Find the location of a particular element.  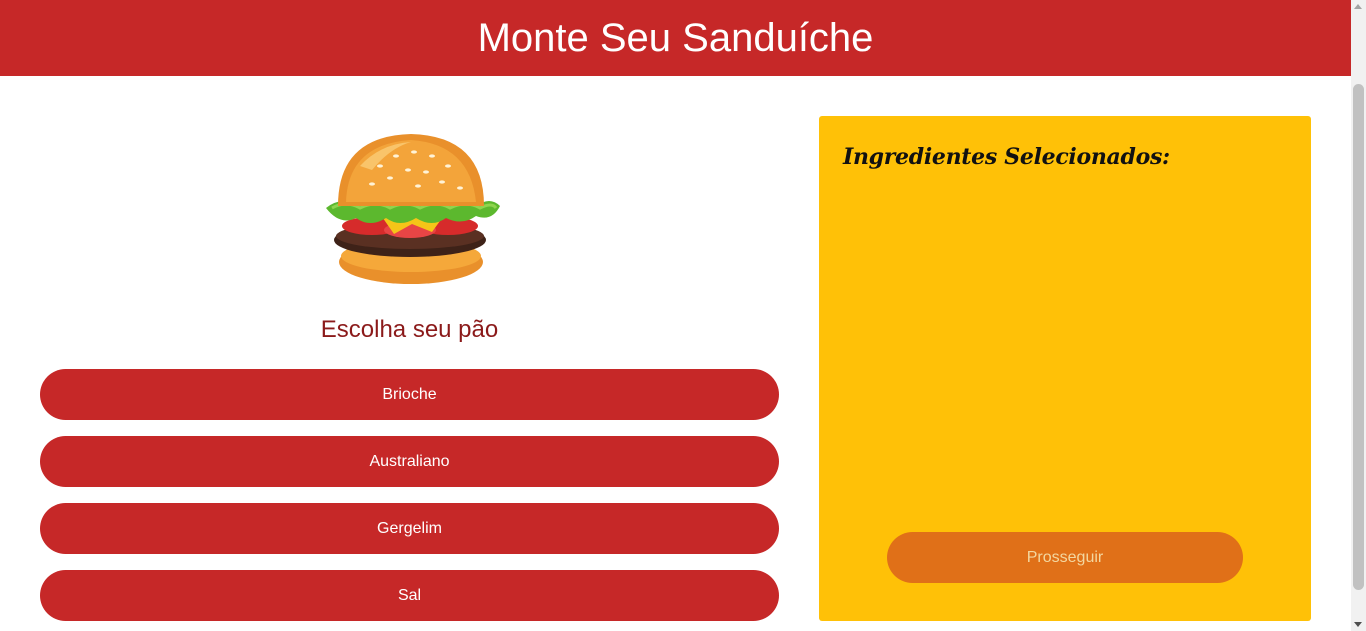

scroll-up-icon is located at coordinates (1358, 6).